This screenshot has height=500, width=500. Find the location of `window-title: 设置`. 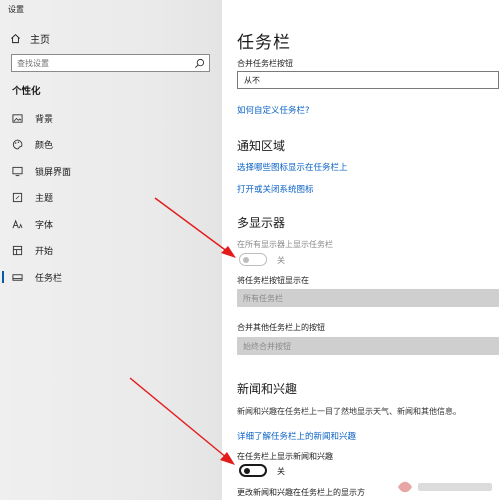

window-title: 设置 is located at coordinates (16, 9).